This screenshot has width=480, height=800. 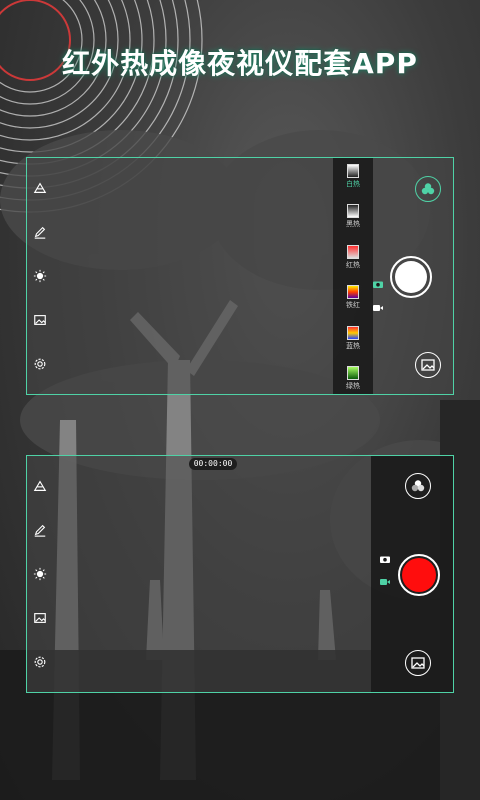 I want to click on palette-iron-red: 铁红, so click(x=353, y=297).